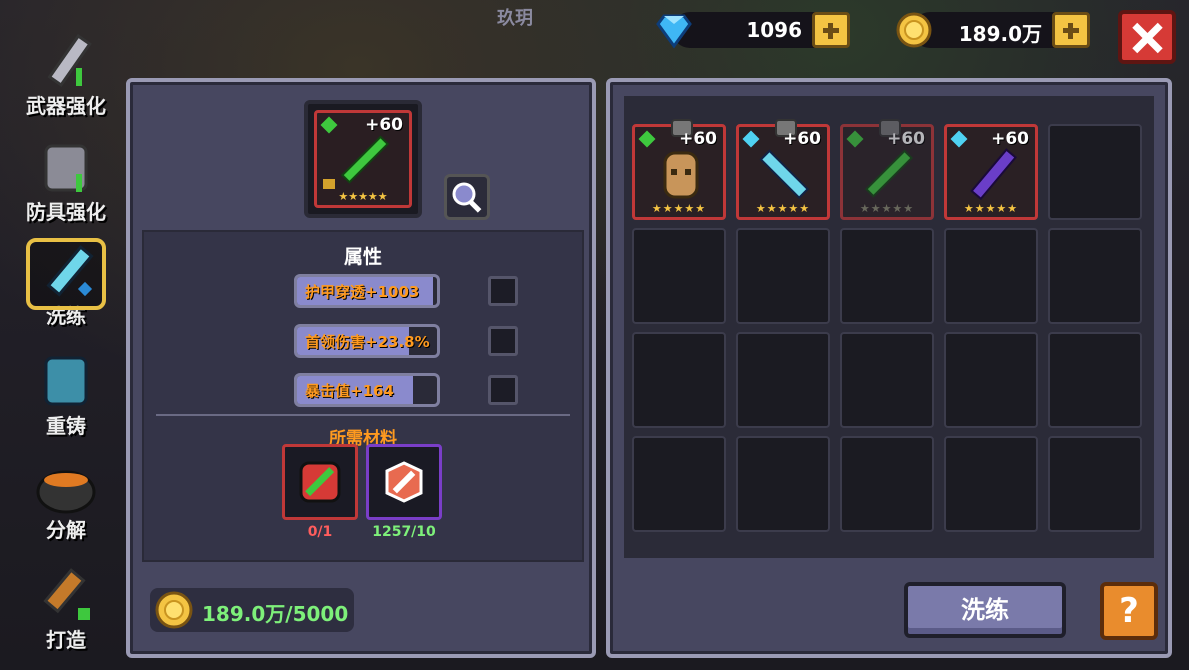  Describe the element at coordinates (1147, 37) in the screenshot. I see `close-button` at that location.